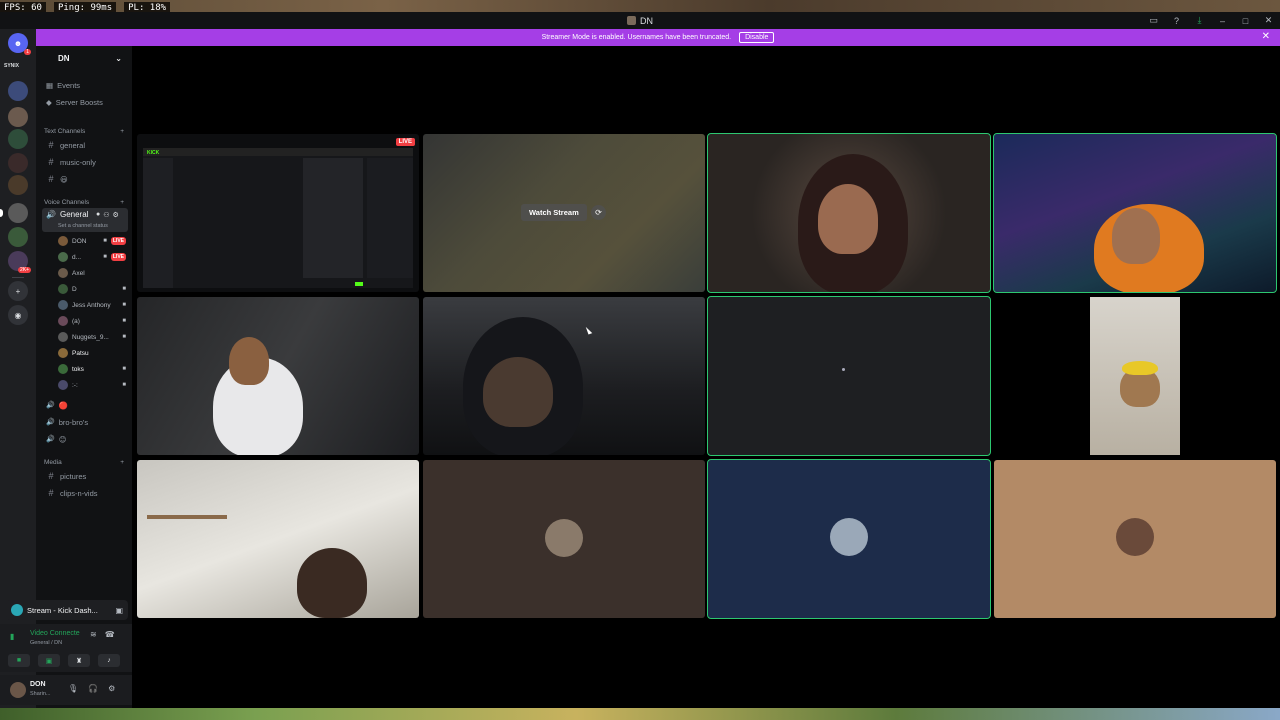 This screenshot has height=720, width=1280. I want to click on popout-icon: ⟳, so click(598, 212).